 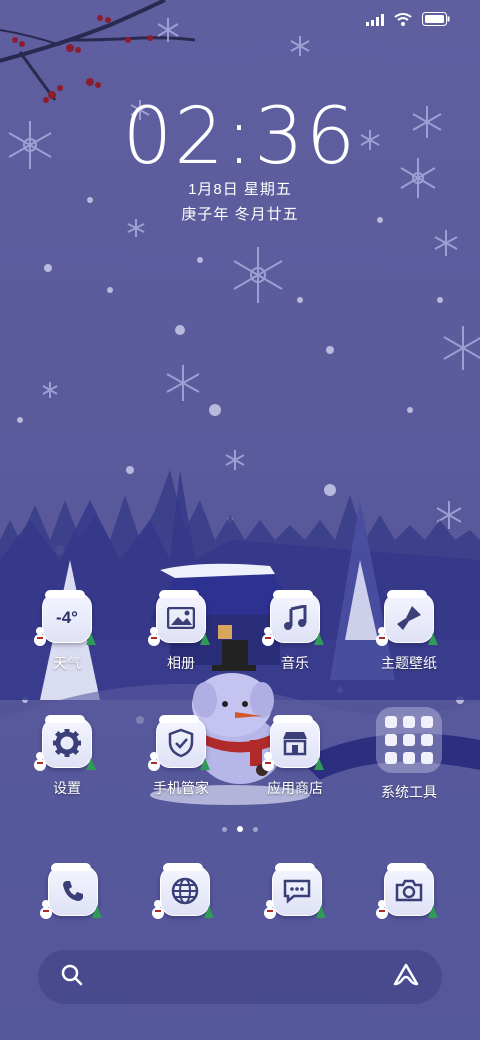 I want to click on app-music: 音乐, so click(x=295, y=631).